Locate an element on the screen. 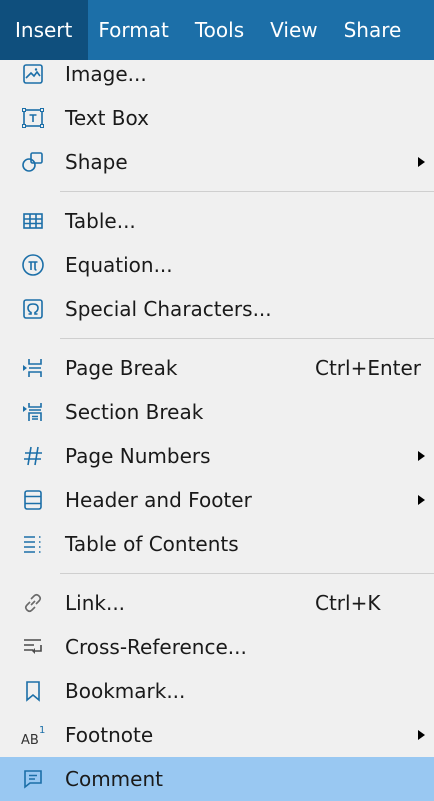 The width and height of the screenshot is (434, 801). hash-icon is located at coordinates (33, 456).